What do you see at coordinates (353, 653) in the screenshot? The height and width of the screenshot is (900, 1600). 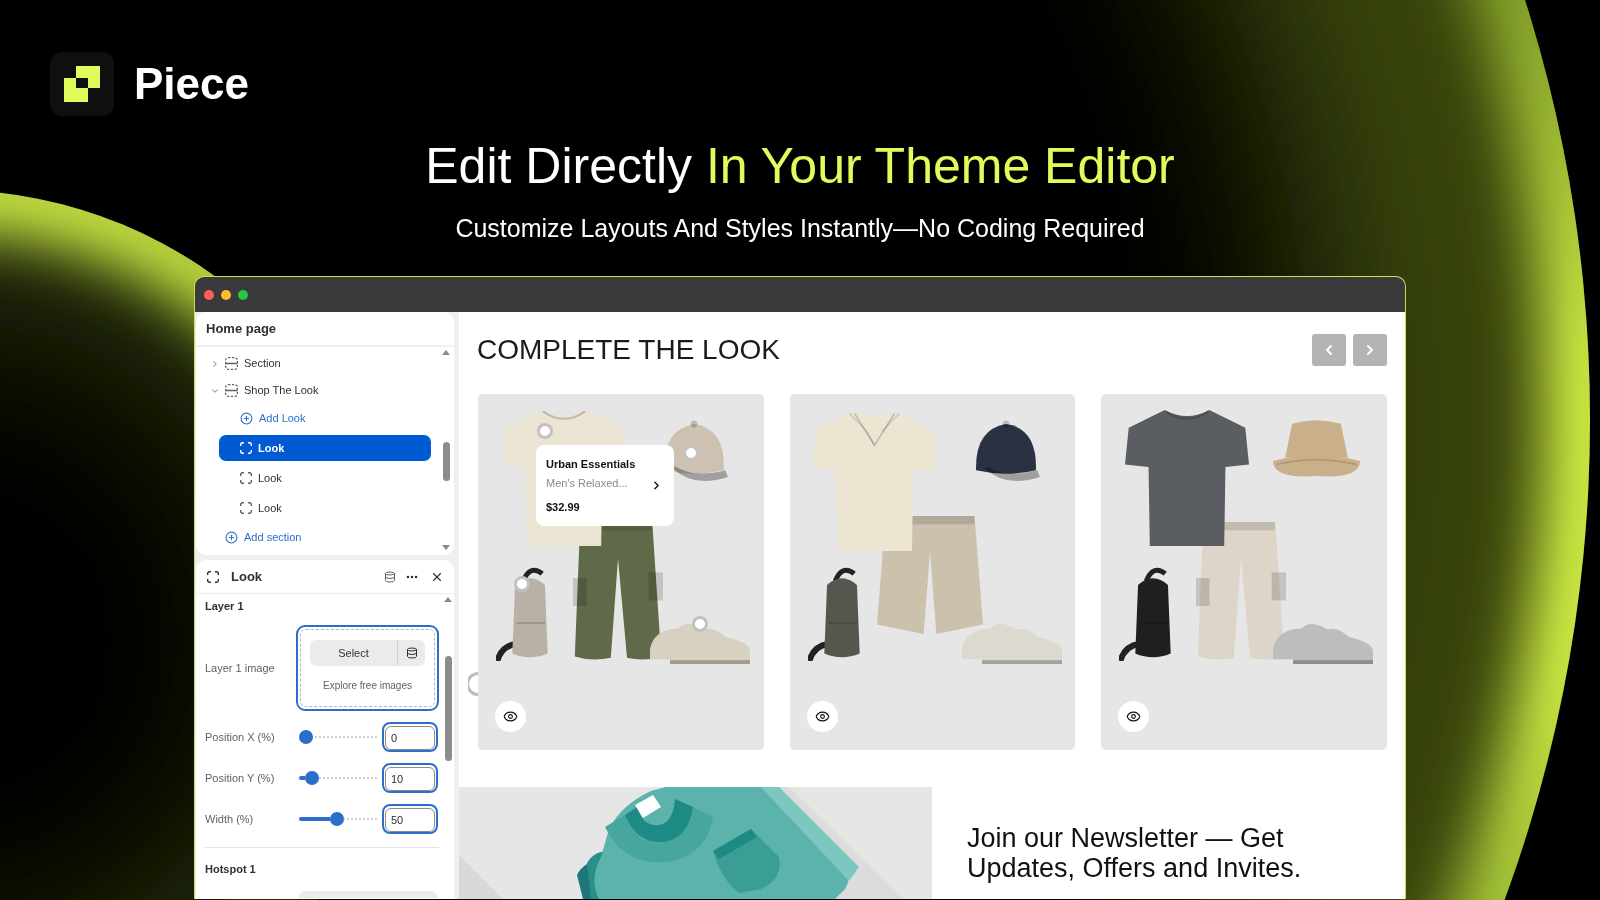 I see `select-button: Select` at bounding box center [353, 653].